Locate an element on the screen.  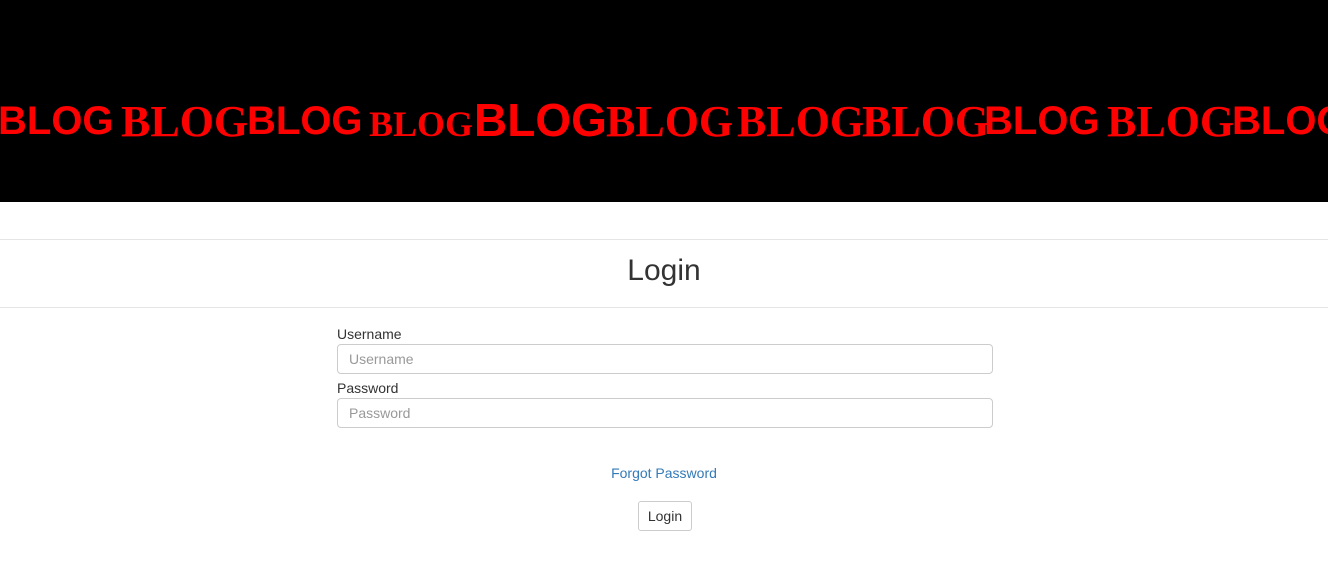
forgot-password-link: Forgot Password is located at coordinates (664, 473).